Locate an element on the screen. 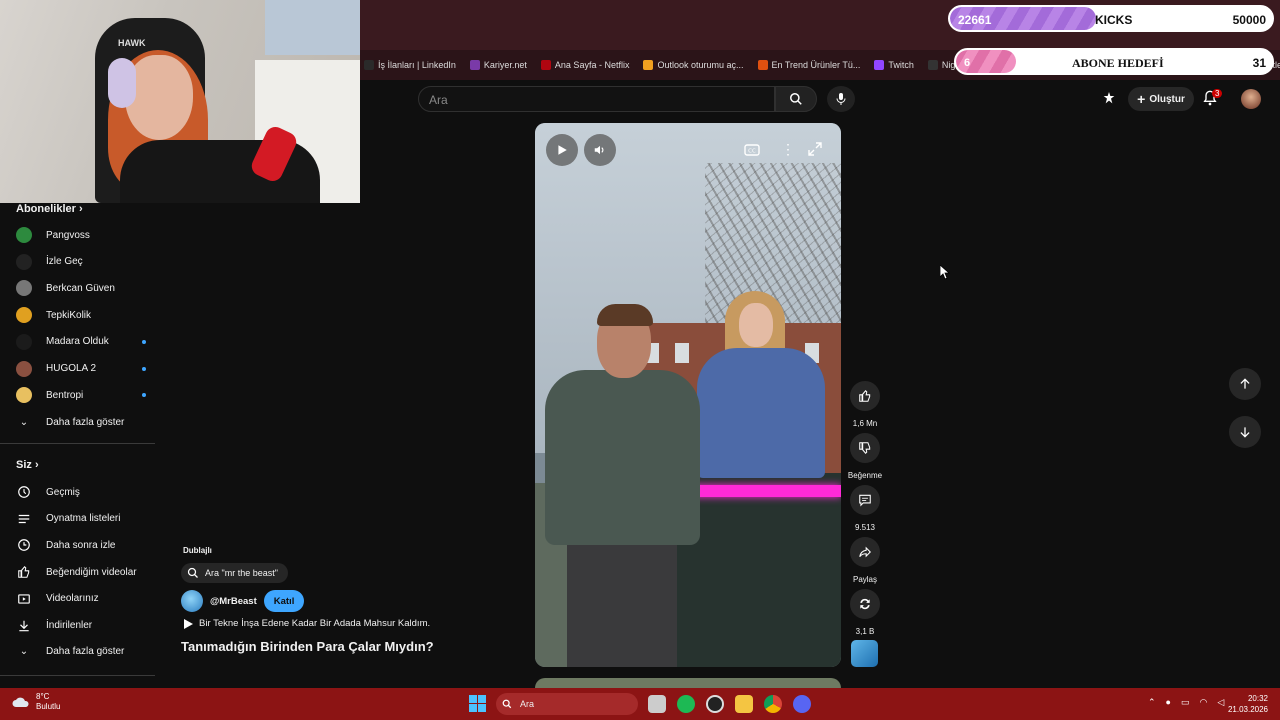 The height and width of the screenshot is (720, 1280). bookmark-item: Ana Sayfa - Netflix is located at coordinates (584, 65).